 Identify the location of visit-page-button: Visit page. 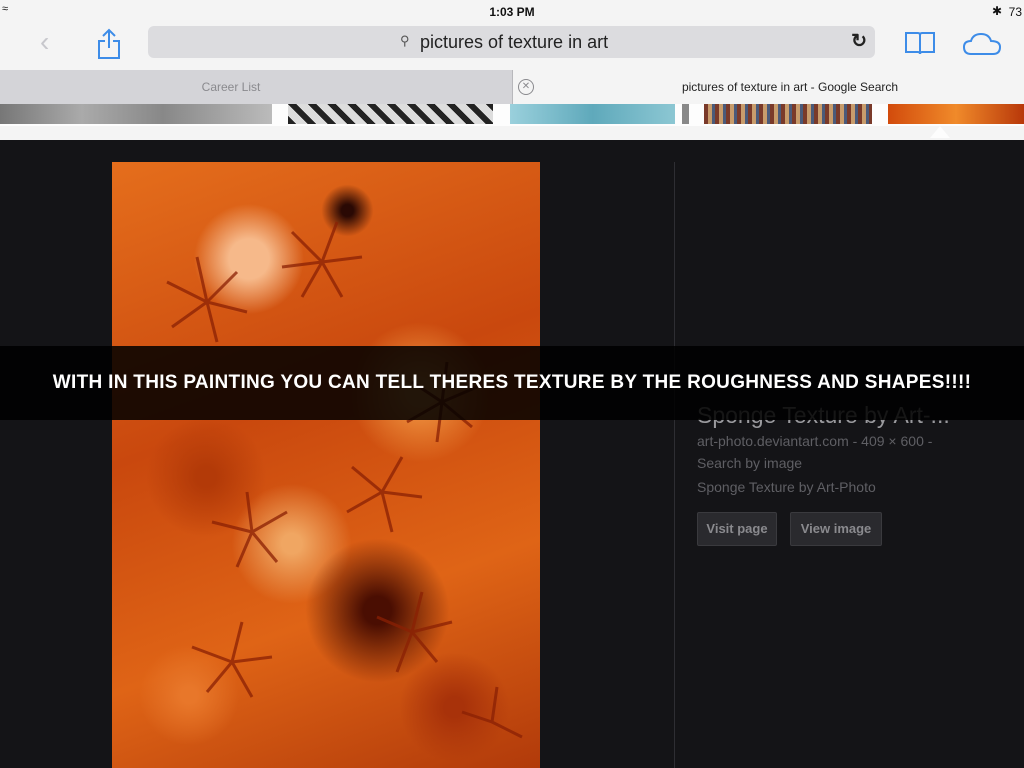
(737, 529).